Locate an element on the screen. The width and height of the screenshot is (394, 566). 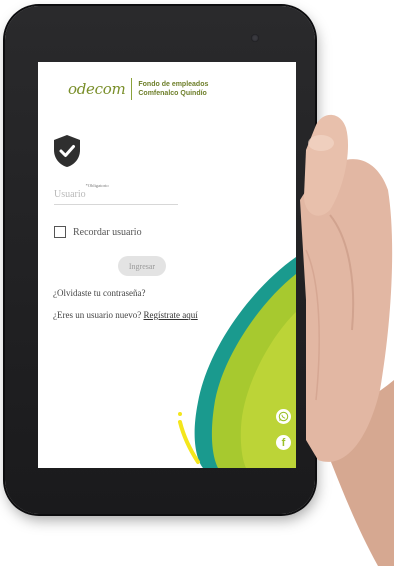
whatsapp-icon is located at coordinates (283, 416).